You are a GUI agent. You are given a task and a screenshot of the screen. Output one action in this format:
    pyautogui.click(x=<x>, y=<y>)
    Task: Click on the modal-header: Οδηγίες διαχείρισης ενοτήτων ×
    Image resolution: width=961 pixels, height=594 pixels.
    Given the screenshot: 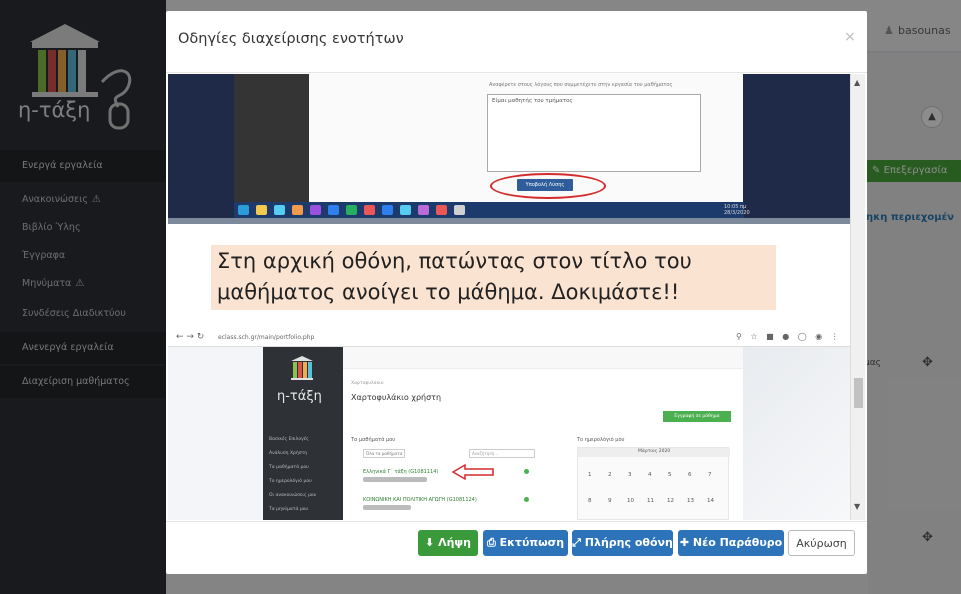 What is the action you would take?
    pyautogui.click(x=516, y=42)
    